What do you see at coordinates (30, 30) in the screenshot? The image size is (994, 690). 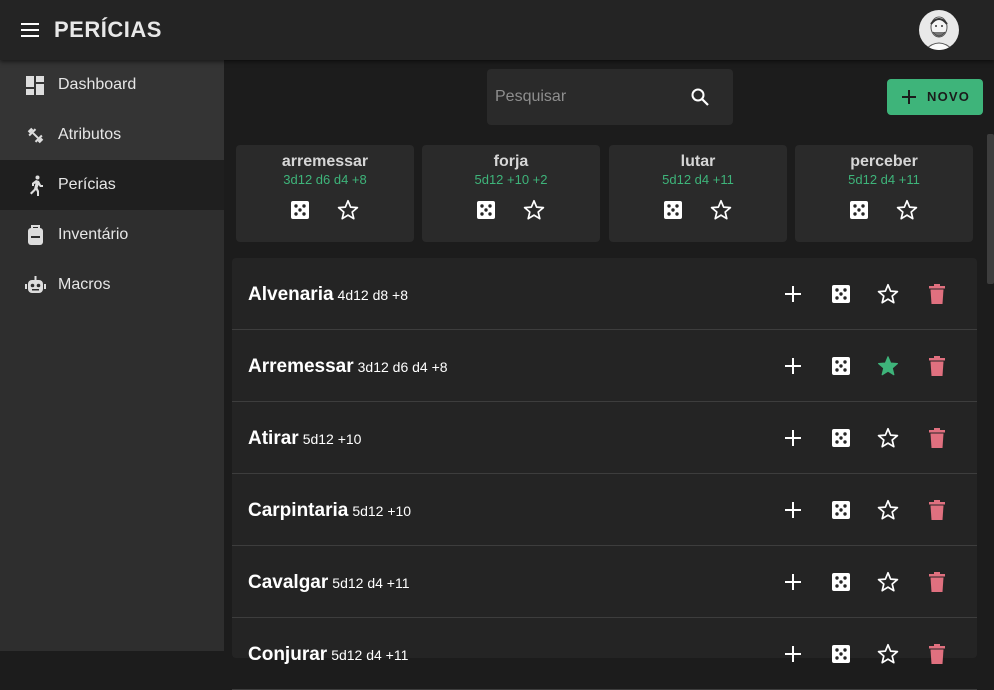 I see `menu-icon` at bounding box center [30, 30].